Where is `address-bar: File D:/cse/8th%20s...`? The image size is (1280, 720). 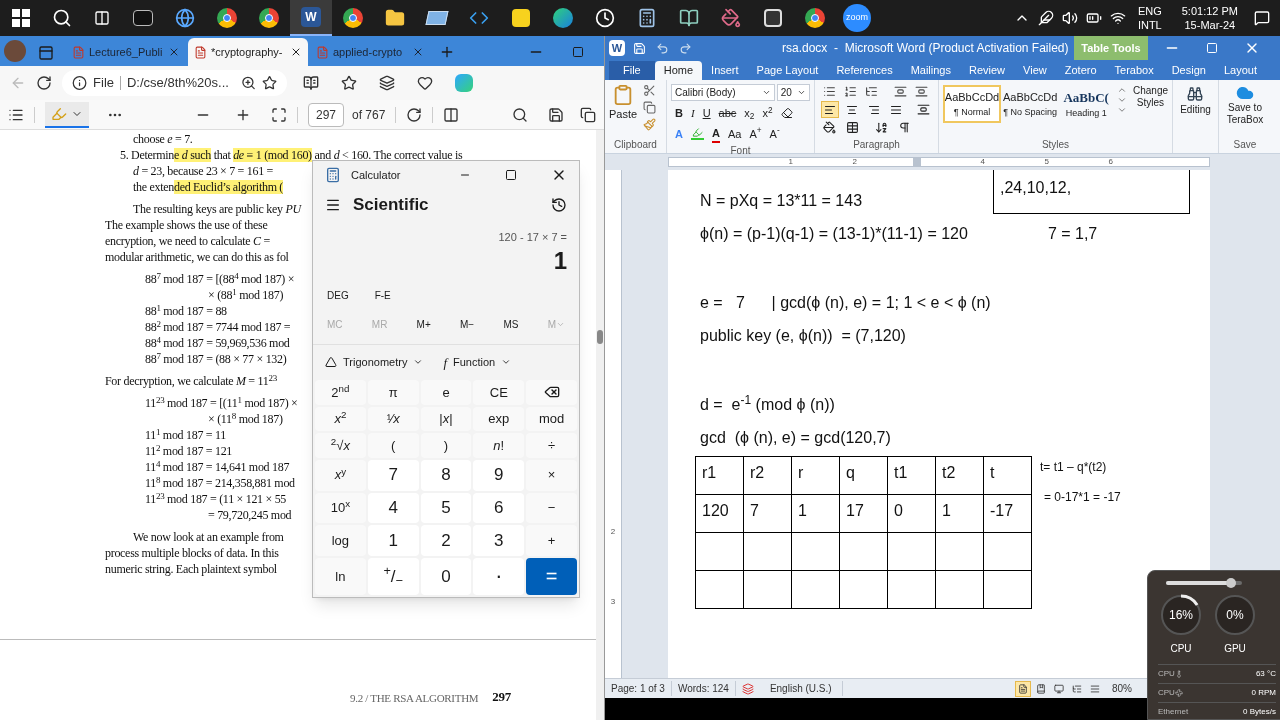 address-bar: File D:/cse/8th%20s... is located at coordinates (174, 83).